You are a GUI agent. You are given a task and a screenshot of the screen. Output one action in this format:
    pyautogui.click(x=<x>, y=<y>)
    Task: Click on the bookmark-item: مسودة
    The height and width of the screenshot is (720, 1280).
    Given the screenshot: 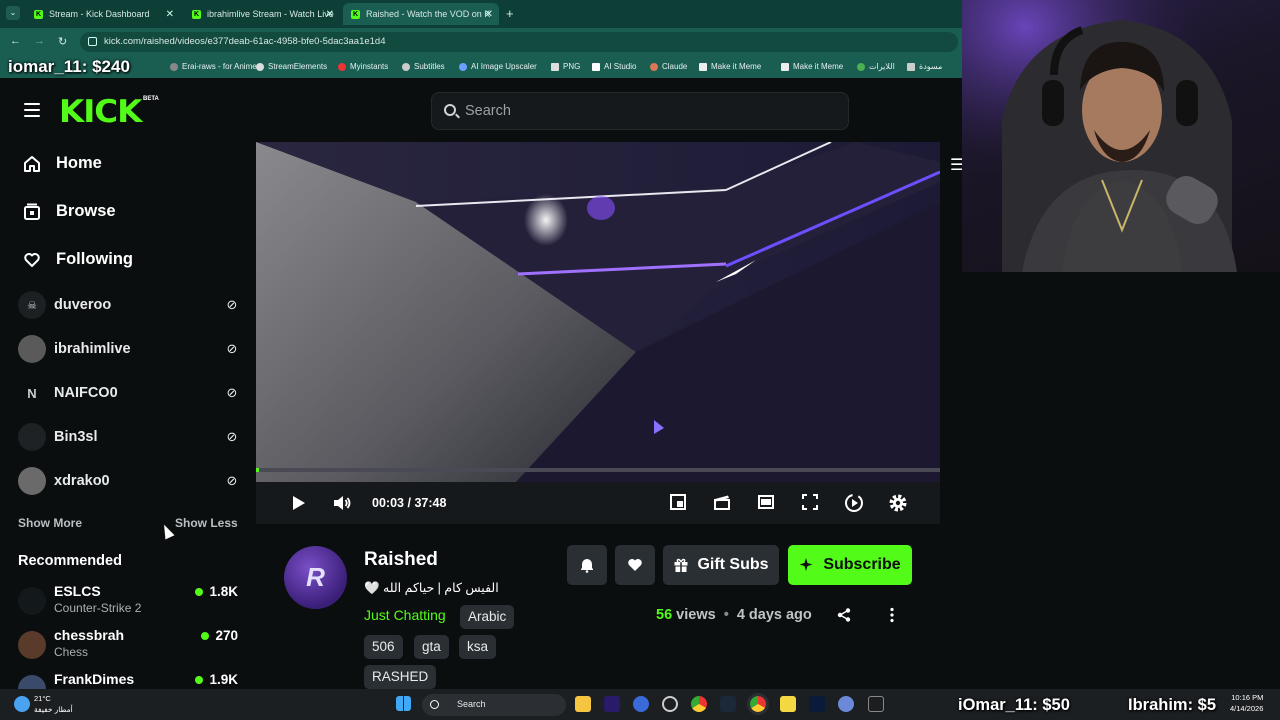 What is the action you would take?
    pyautogui.click(x=924, y=66)
    